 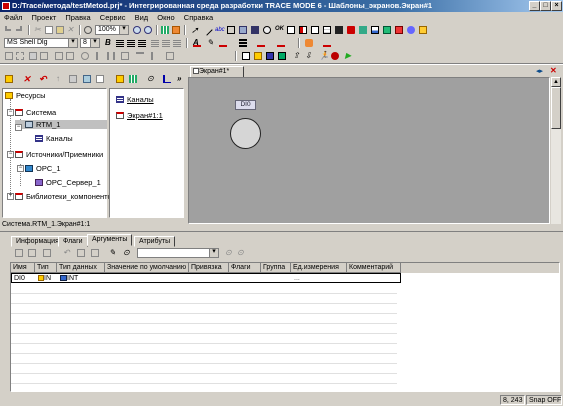 I want to click on bind-arg-icon: ⊙, so click(x=127, y=253).